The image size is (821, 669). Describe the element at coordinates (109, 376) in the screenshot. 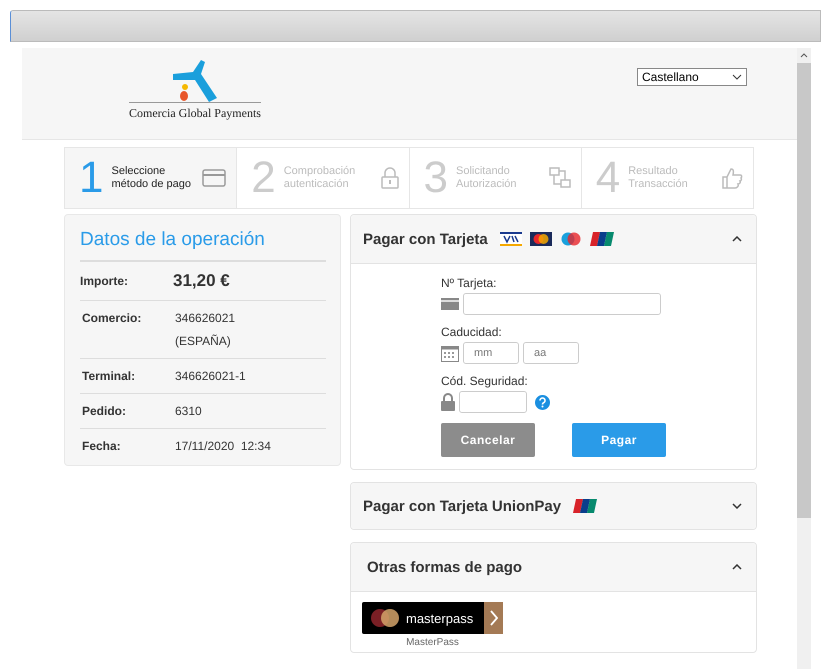

I see `field-label: Terminal:` at that location.